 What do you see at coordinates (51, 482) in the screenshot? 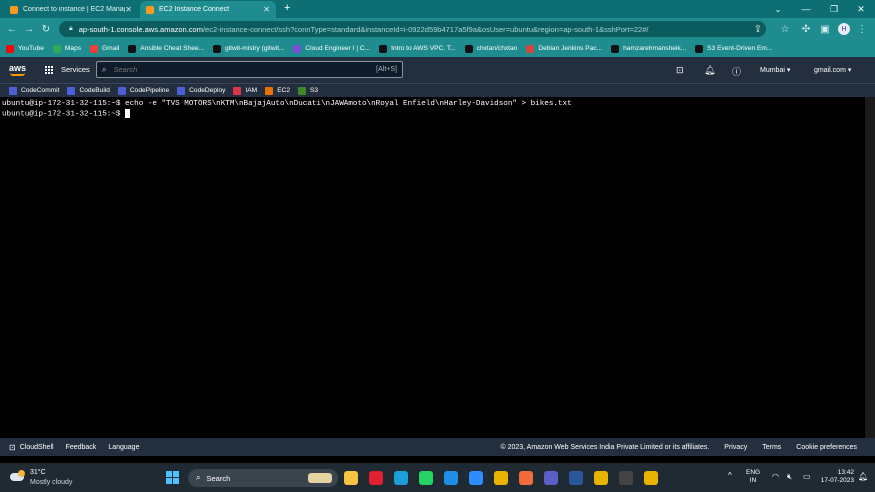
I see `weather-condition: Mostly cloudy` at bounding box center [51, 482].